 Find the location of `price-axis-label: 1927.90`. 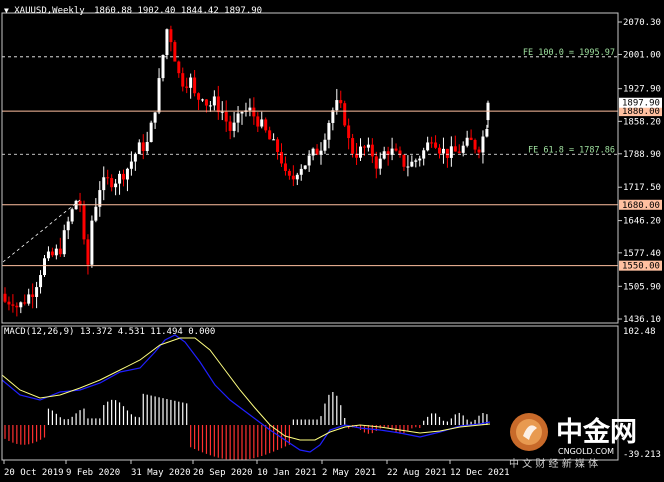

price-axis-label: 1927.90 is located at coordinates (642, 90).